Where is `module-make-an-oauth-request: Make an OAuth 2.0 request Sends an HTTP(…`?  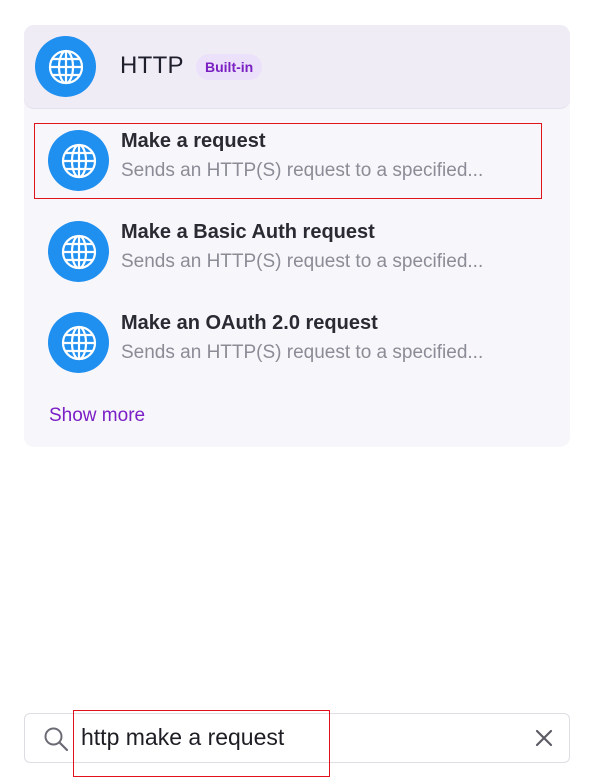 module-make-an-oauth-request: Make an OAuth 2.0 request Sends an HTTP(… is located at coordinates (297, 348).